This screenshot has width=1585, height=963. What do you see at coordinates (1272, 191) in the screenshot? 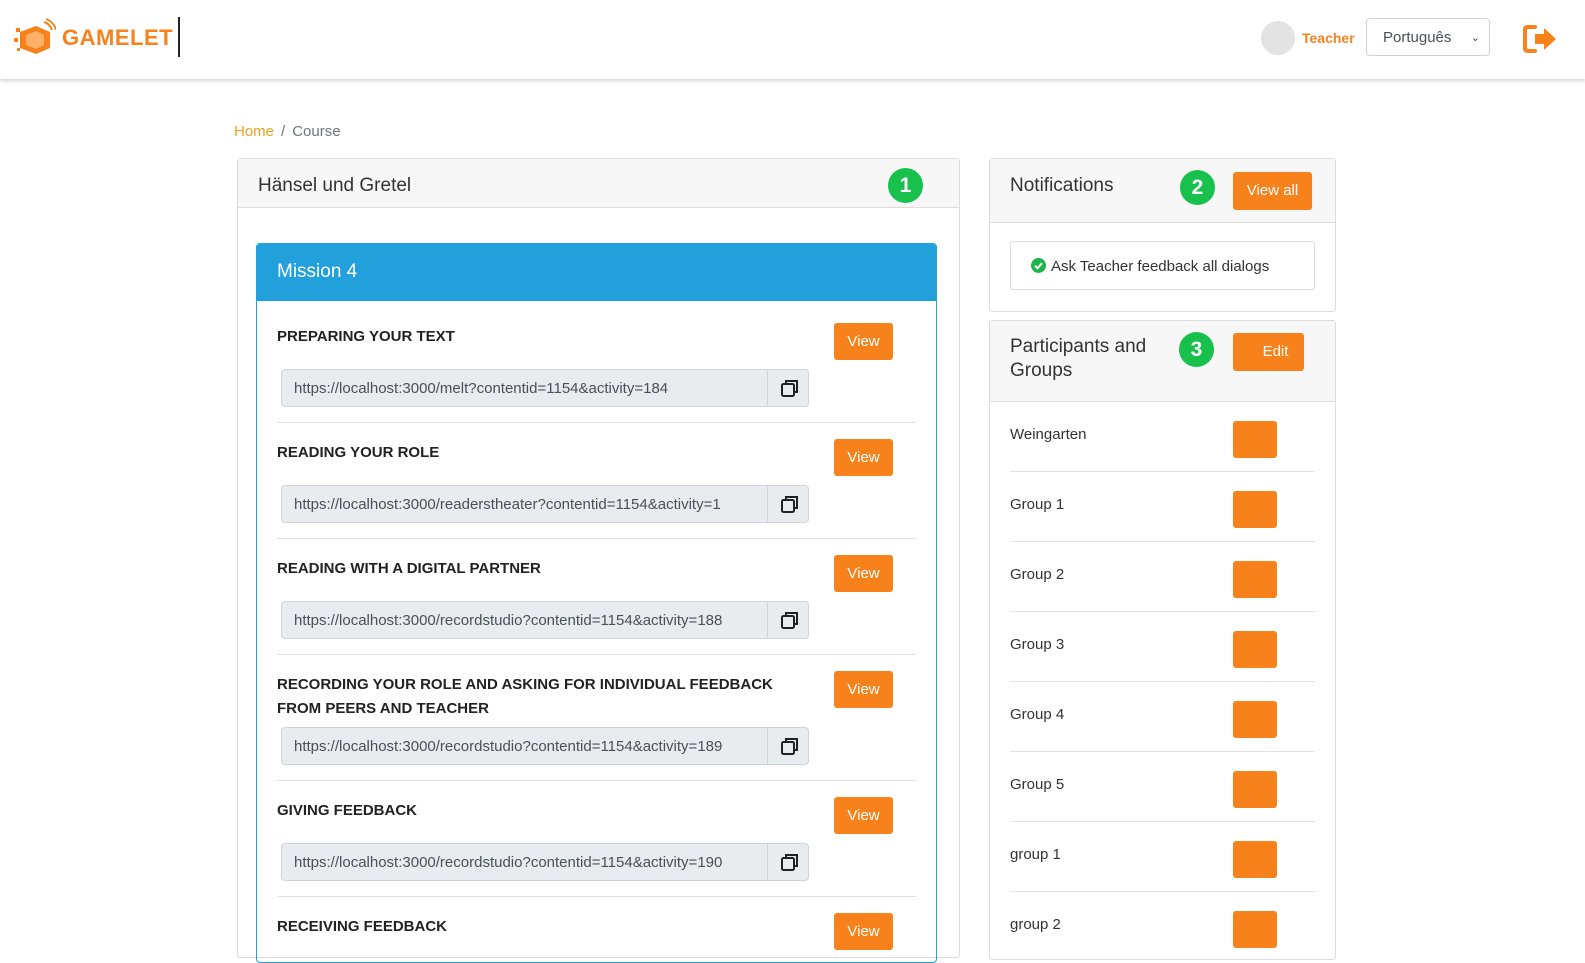
I see `view-all-button: View all` at bounding box center [1272, 191].